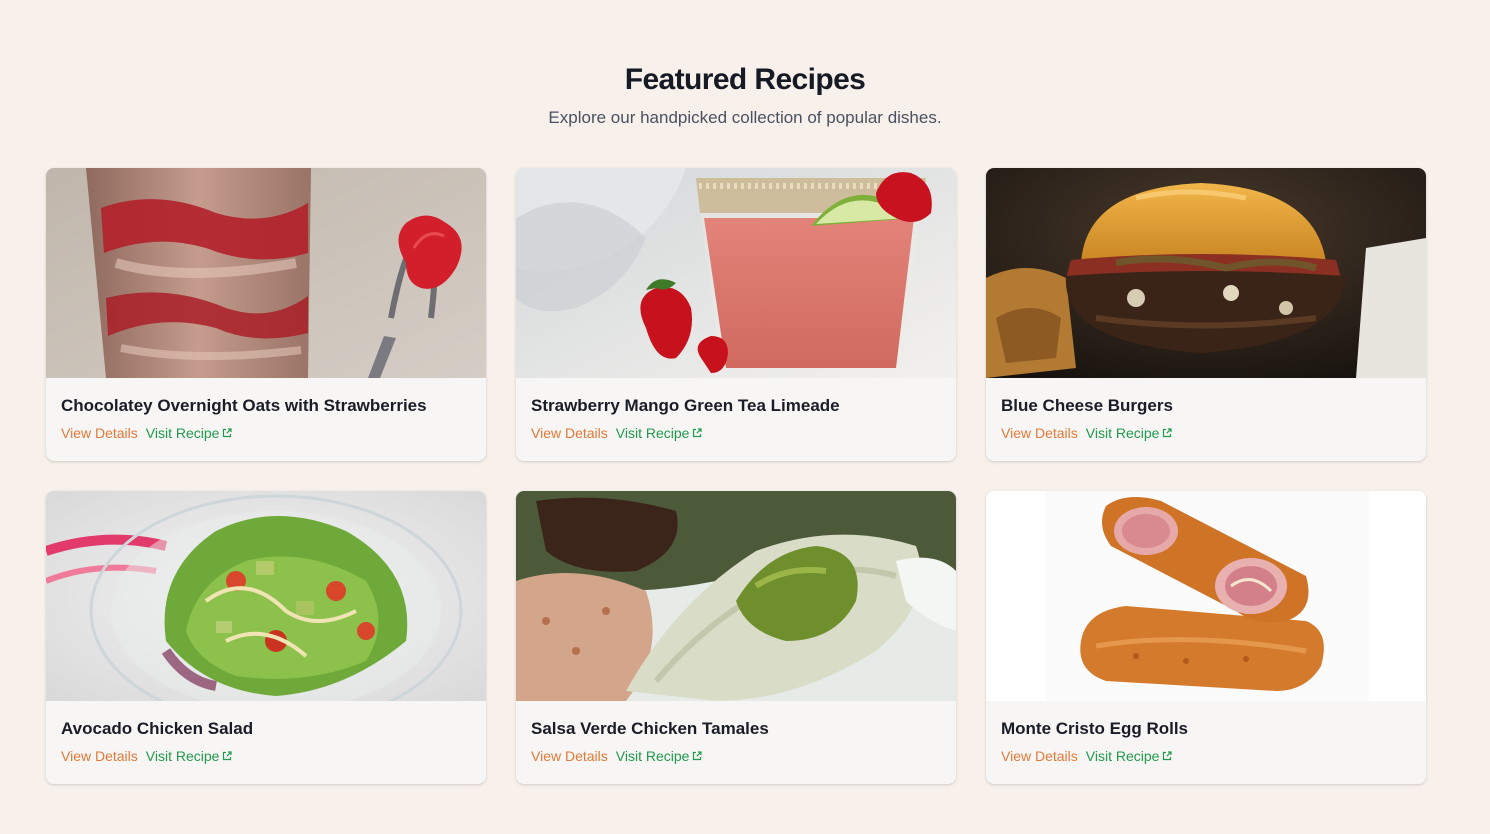 Image resolution: width=1490 pixels, height=834 pixels. I want to click on overnight-oats-photo, so click(266, 273).